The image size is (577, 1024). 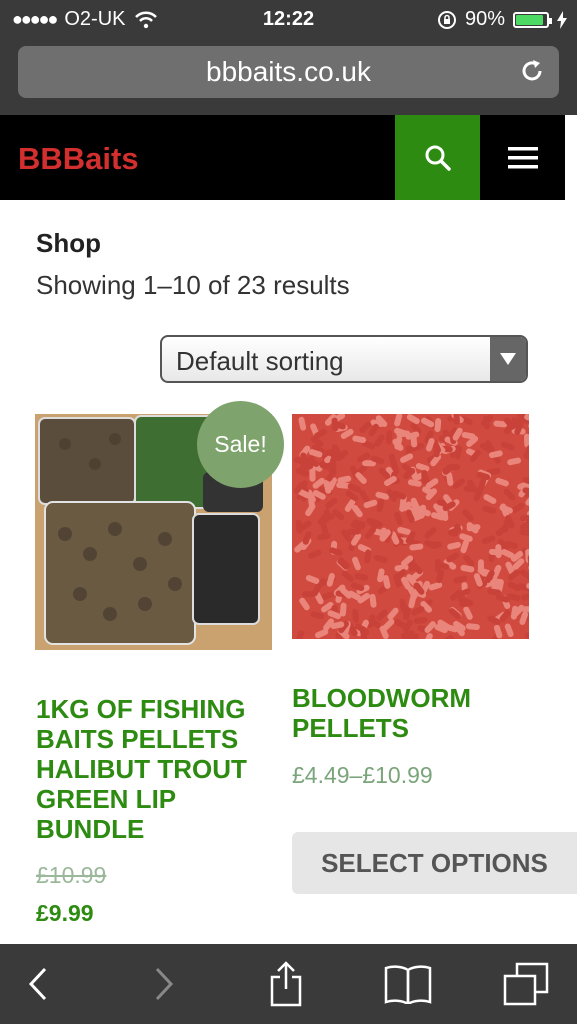 I want to click on product-title: BLOODWORM PELLETS, so click(x=417, y=713).